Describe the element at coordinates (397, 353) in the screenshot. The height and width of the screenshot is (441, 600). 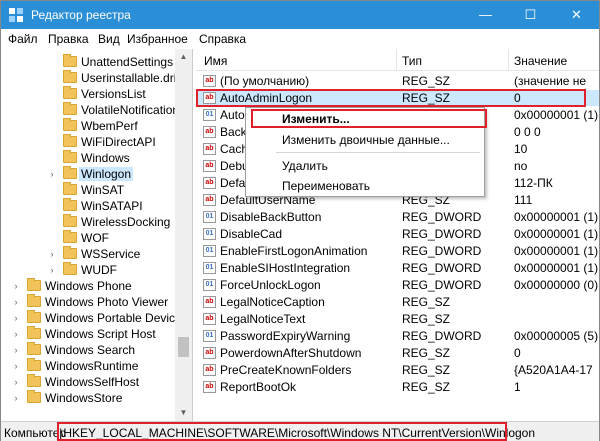
I see `value-row: ab PowerdownAfterShutdown REG_SZ 0` at that location.